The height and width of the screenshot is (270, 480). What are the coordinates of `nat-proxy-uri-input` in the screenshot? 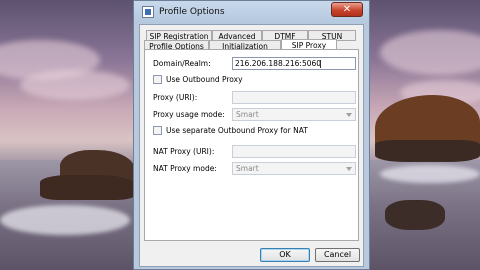 It's located at (294, 151).